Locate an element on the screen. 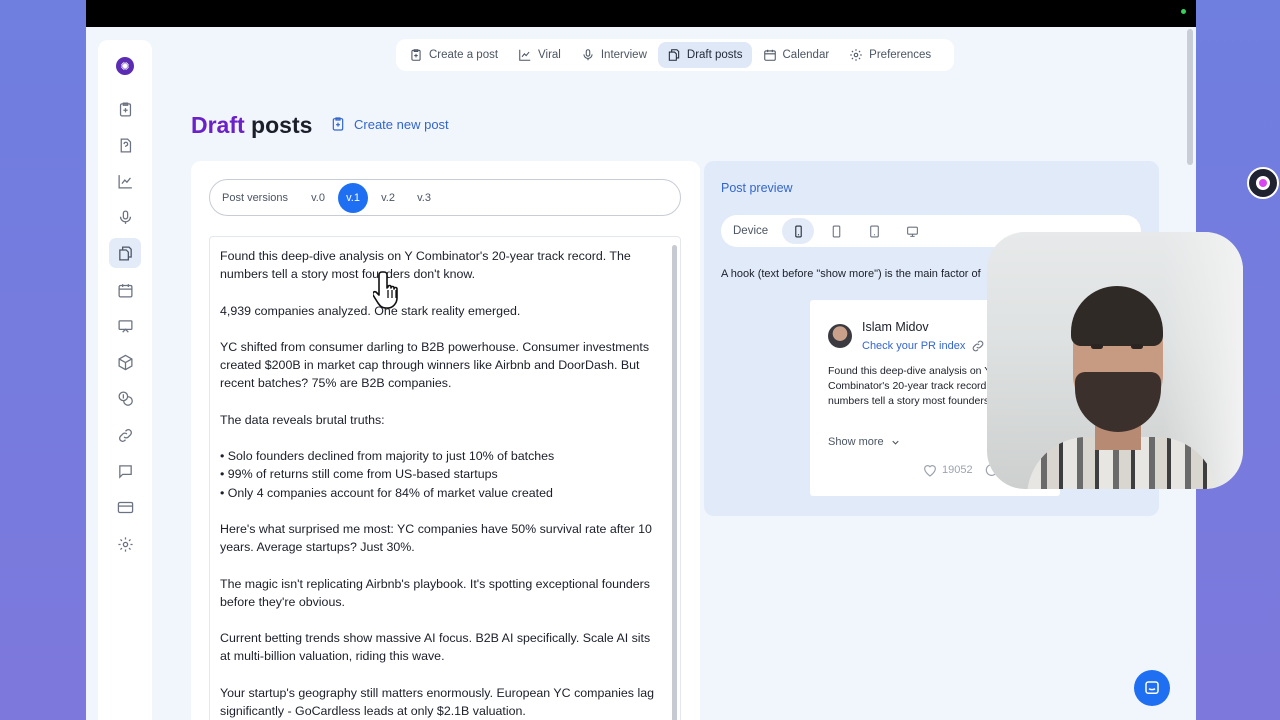 The image size is (1280, 720). device-phone-large-icon is located at coordinates (836, 231).